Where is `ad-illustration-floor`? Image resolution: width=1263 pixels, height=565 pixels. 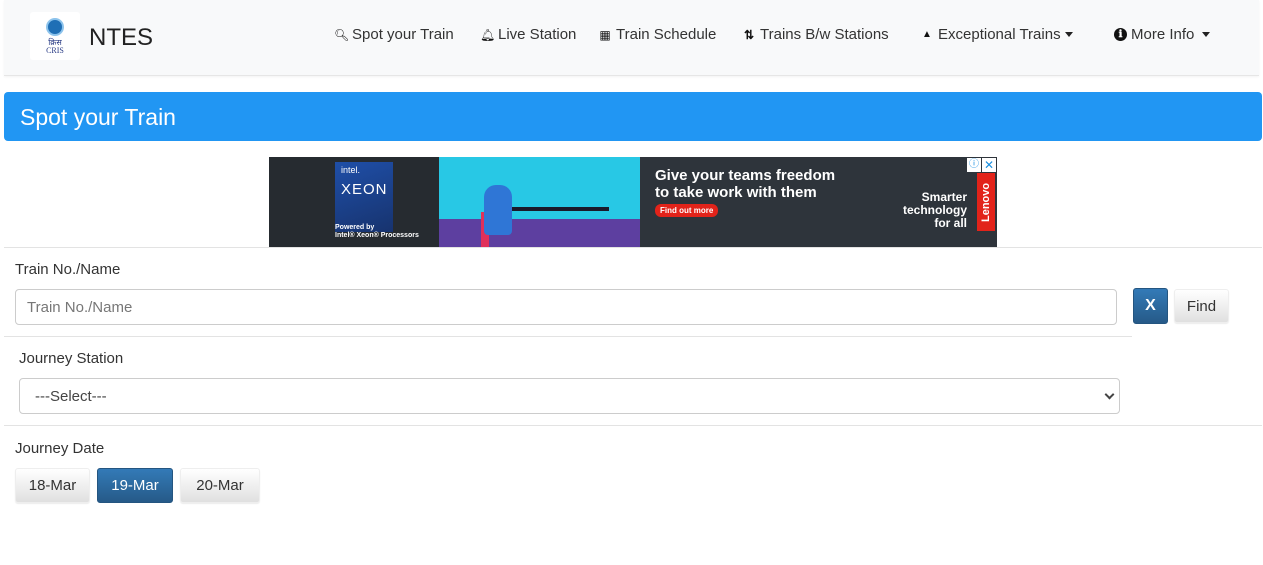
ad-illustration-floor is located at coordinates (539, 233).